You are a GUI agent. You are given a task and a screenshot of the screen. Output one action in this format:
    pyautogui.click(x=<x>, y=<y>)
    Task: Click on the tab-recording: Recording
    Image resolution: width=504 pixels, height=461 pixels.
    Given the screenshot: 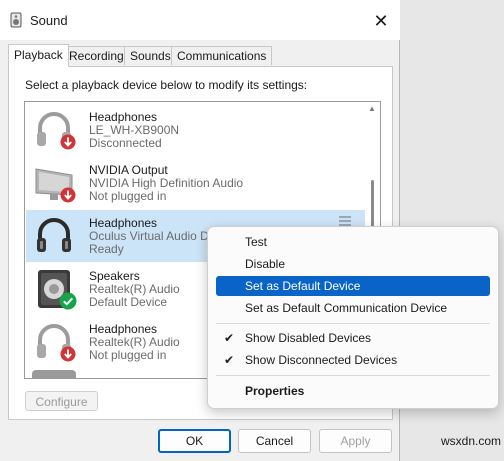 What is the action you would take?
    pyautogui.click(x=96, y=55)
    